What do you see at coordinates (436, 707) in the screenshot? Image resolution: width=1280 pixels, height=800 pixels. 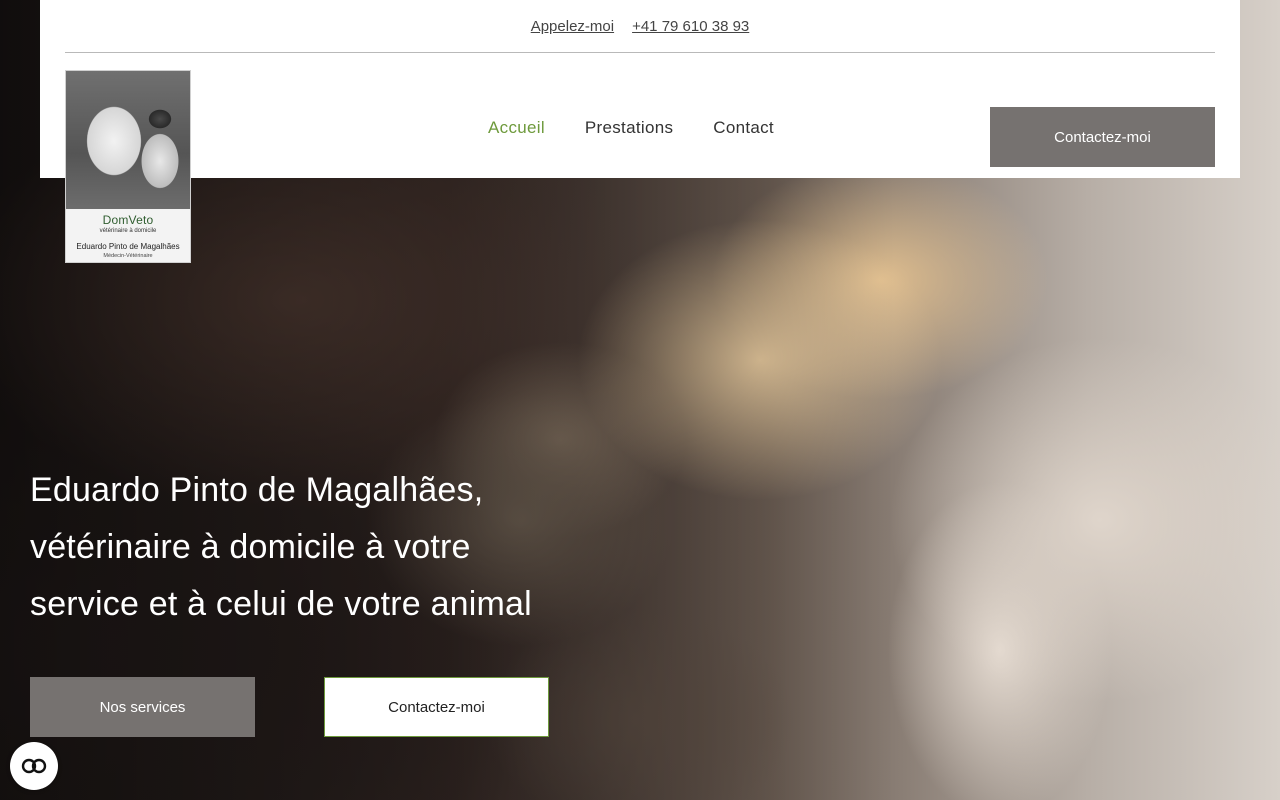 I see `hero-contact-button: Contactez-moi` at bounding box center [436, 707].